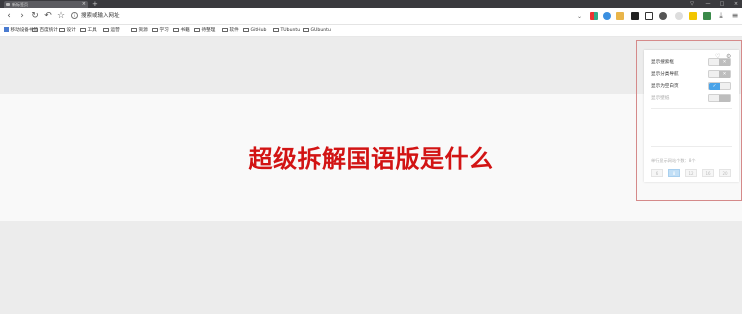 This screenshot has width=742, height=314. I want to click on columns-option: 20, so click(725, 173).